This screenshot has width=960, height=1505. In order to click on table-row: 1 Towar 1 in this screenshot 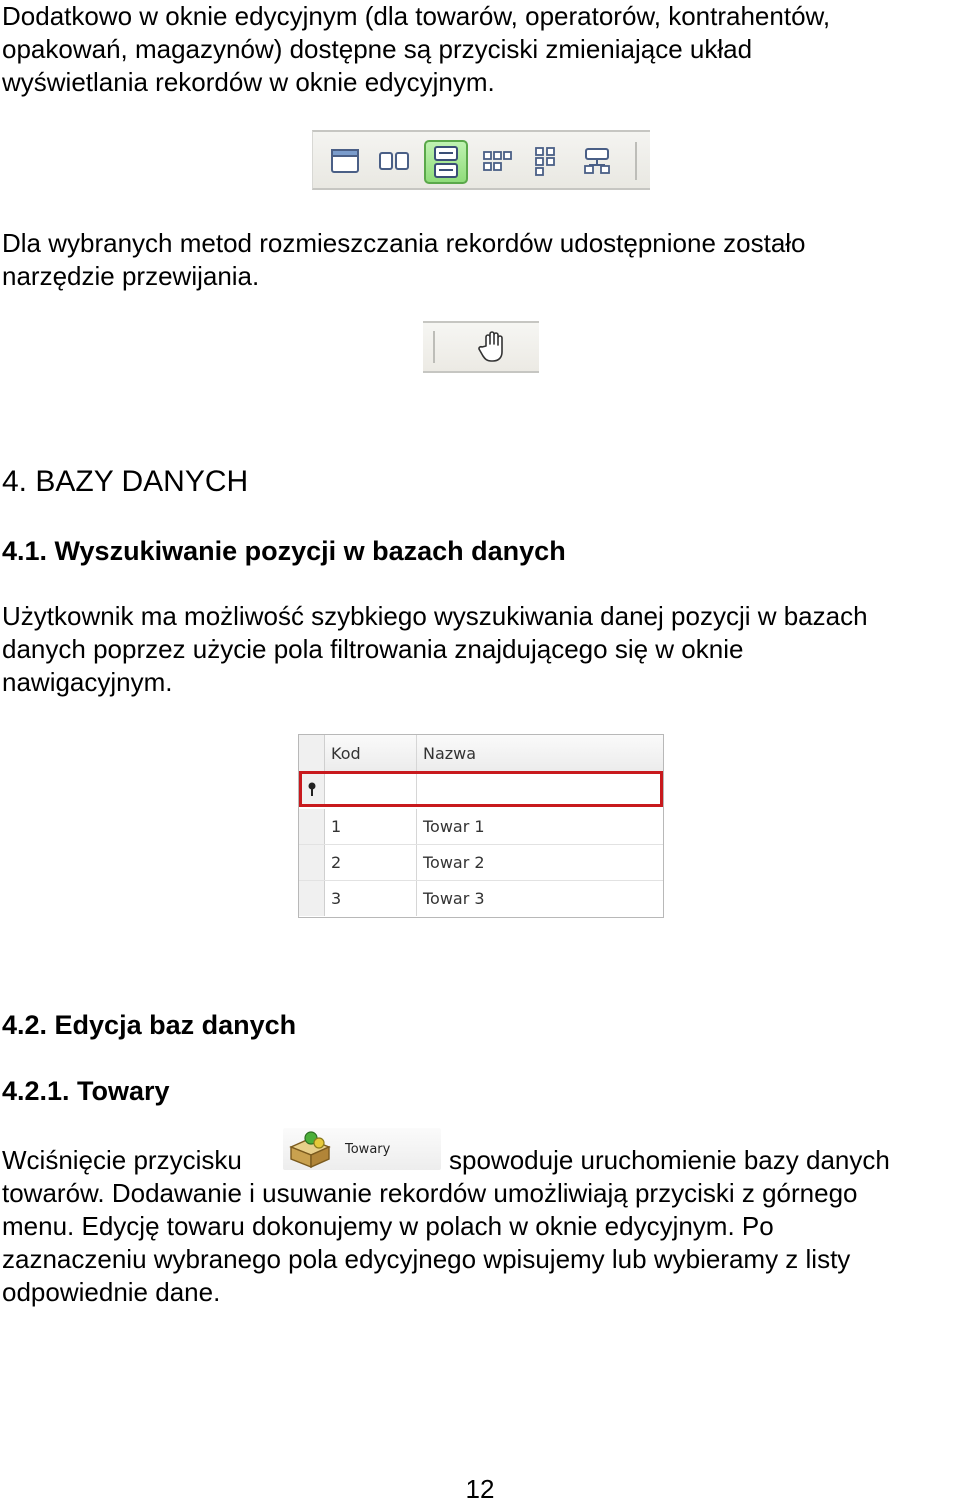, I will do `click(481, 827)`.